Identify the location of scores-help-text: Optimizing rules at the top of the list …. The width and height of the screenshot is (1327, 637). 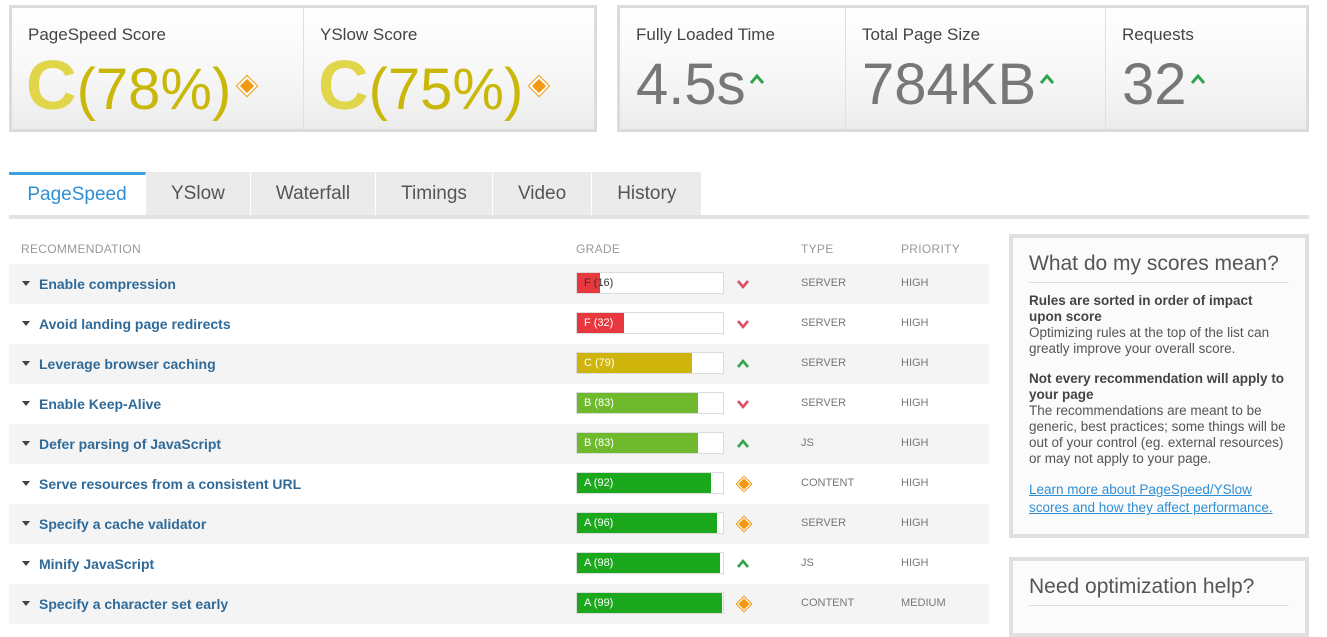
(1149, 340).